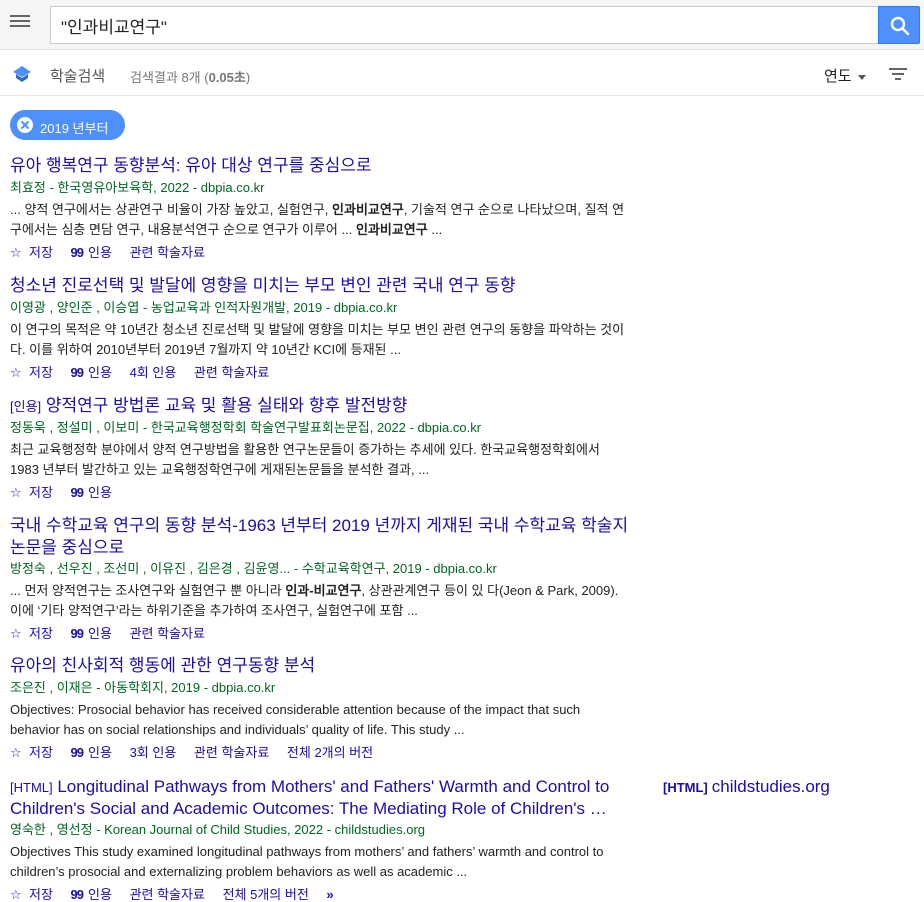 This screenshot has height=902, width=924. Describe the element at coordinates (320, 493) in the screenshot. I see `result-actions: ☆ 저장 99 인용` at that location.